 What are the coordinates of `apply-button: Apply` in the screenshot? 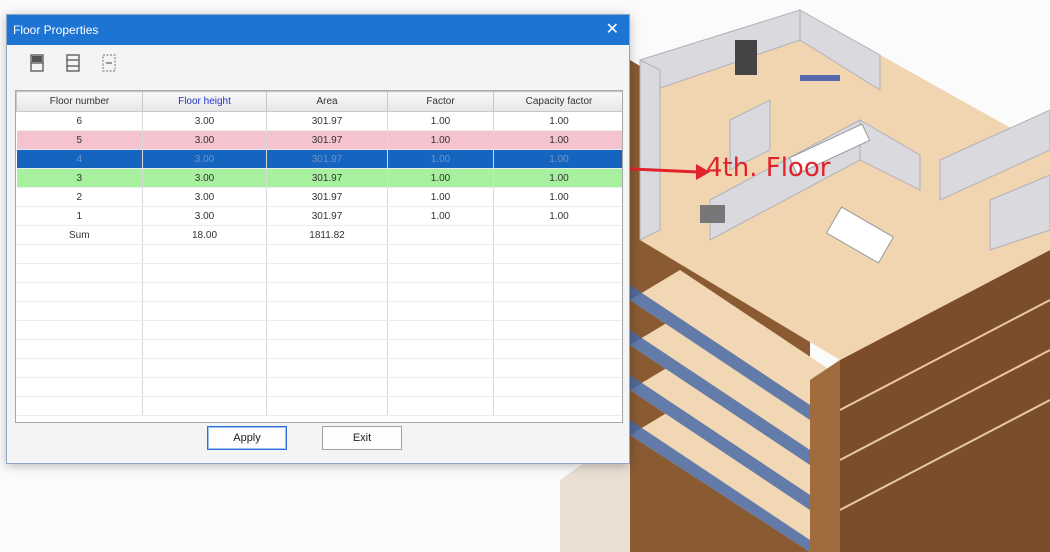 It's located at (247, 438).